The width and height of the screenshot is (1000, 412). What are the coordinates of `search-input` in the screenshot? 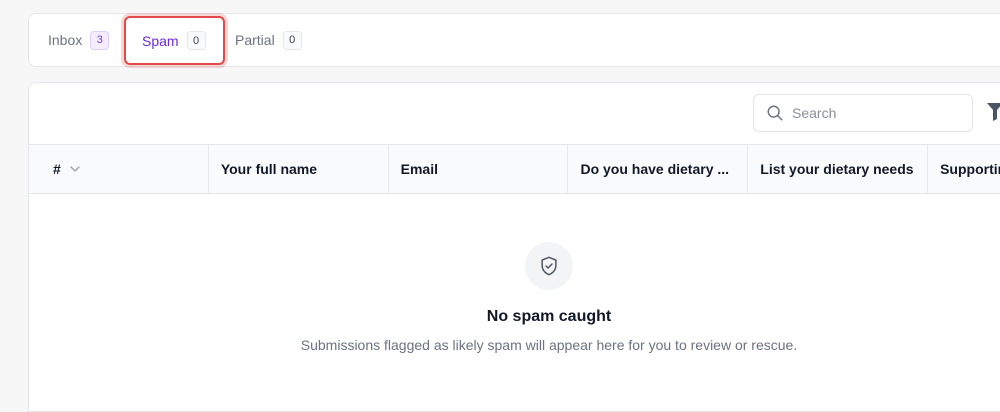 It's located at (877, 113).